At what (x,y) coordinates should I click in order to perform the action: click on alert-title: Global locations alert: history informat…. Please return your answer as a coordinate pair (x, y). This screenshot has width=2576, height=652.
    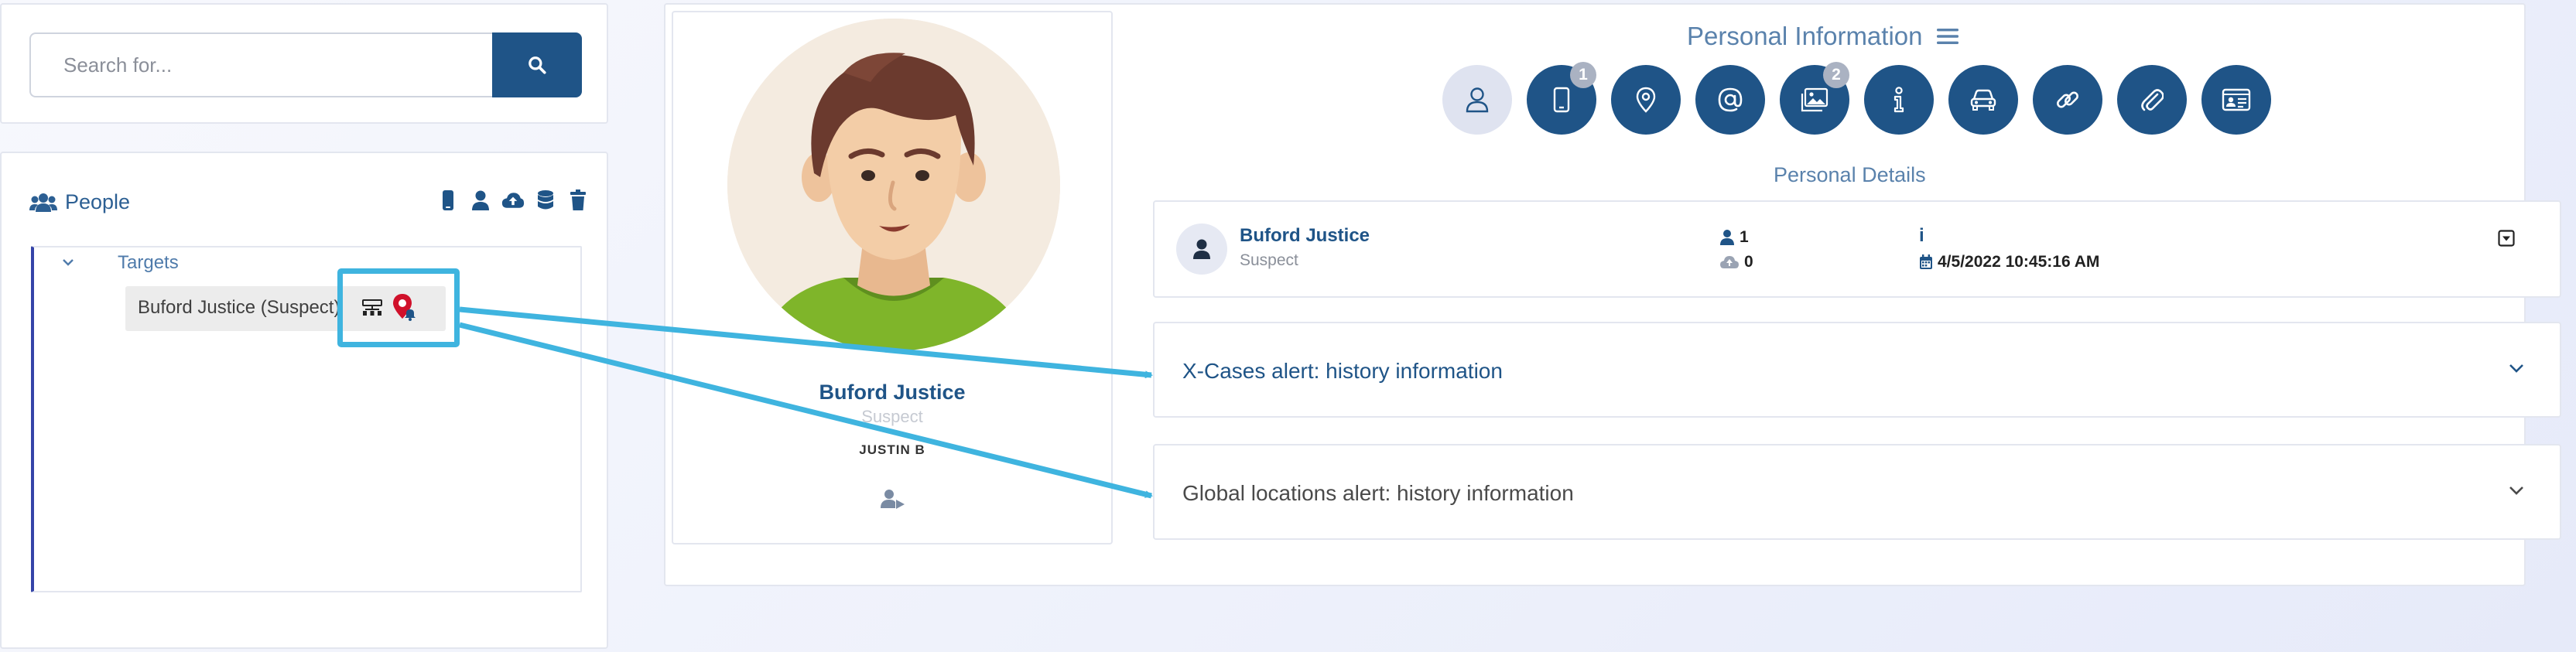
    Looking at the image, I should click on (1378, 493).